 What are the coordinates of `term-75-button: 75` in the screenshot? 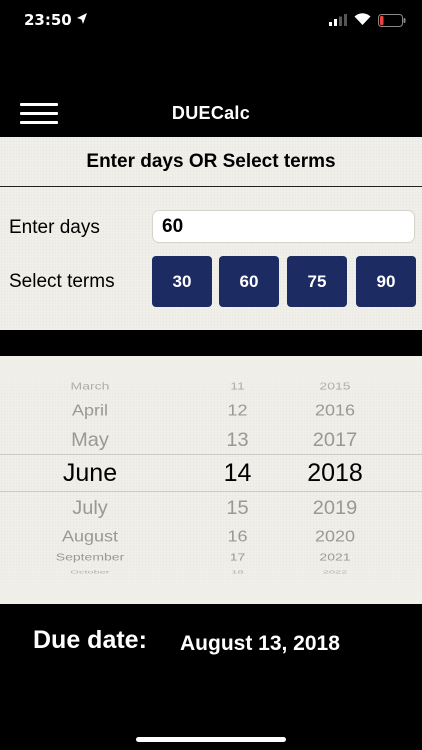 It's located at (317, 281).